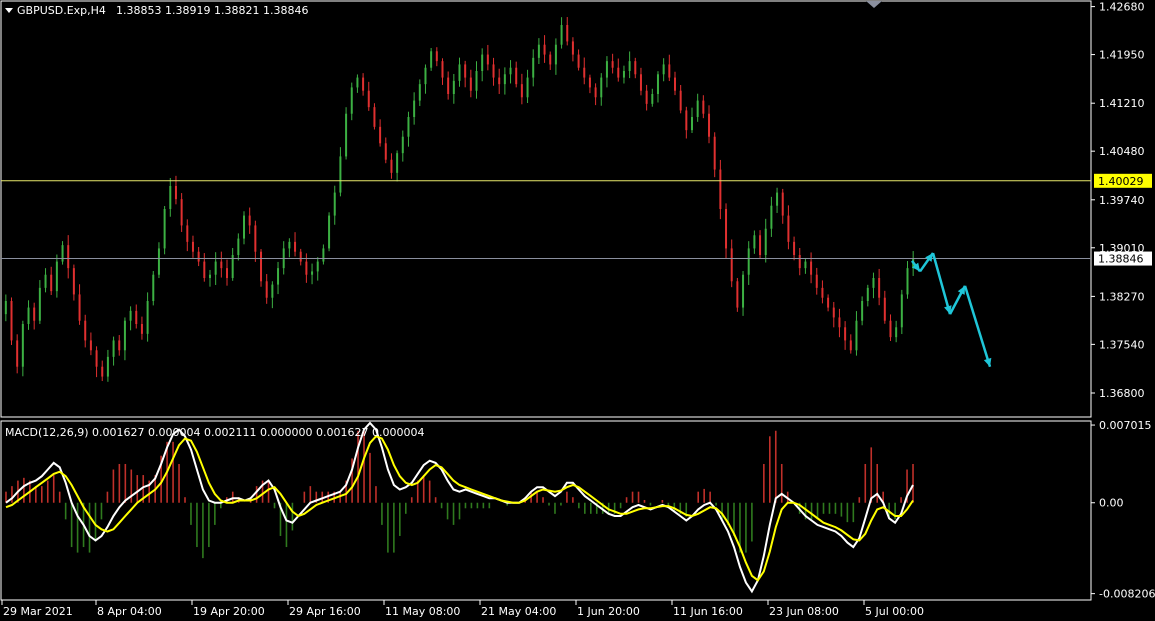 Image resolution: width=1155 pixels, height=621 pixels. What do you see at coordinates (874, 4) in the screenshot?
I see `one-click-toggle-icon` at bounding box center [874, 4].